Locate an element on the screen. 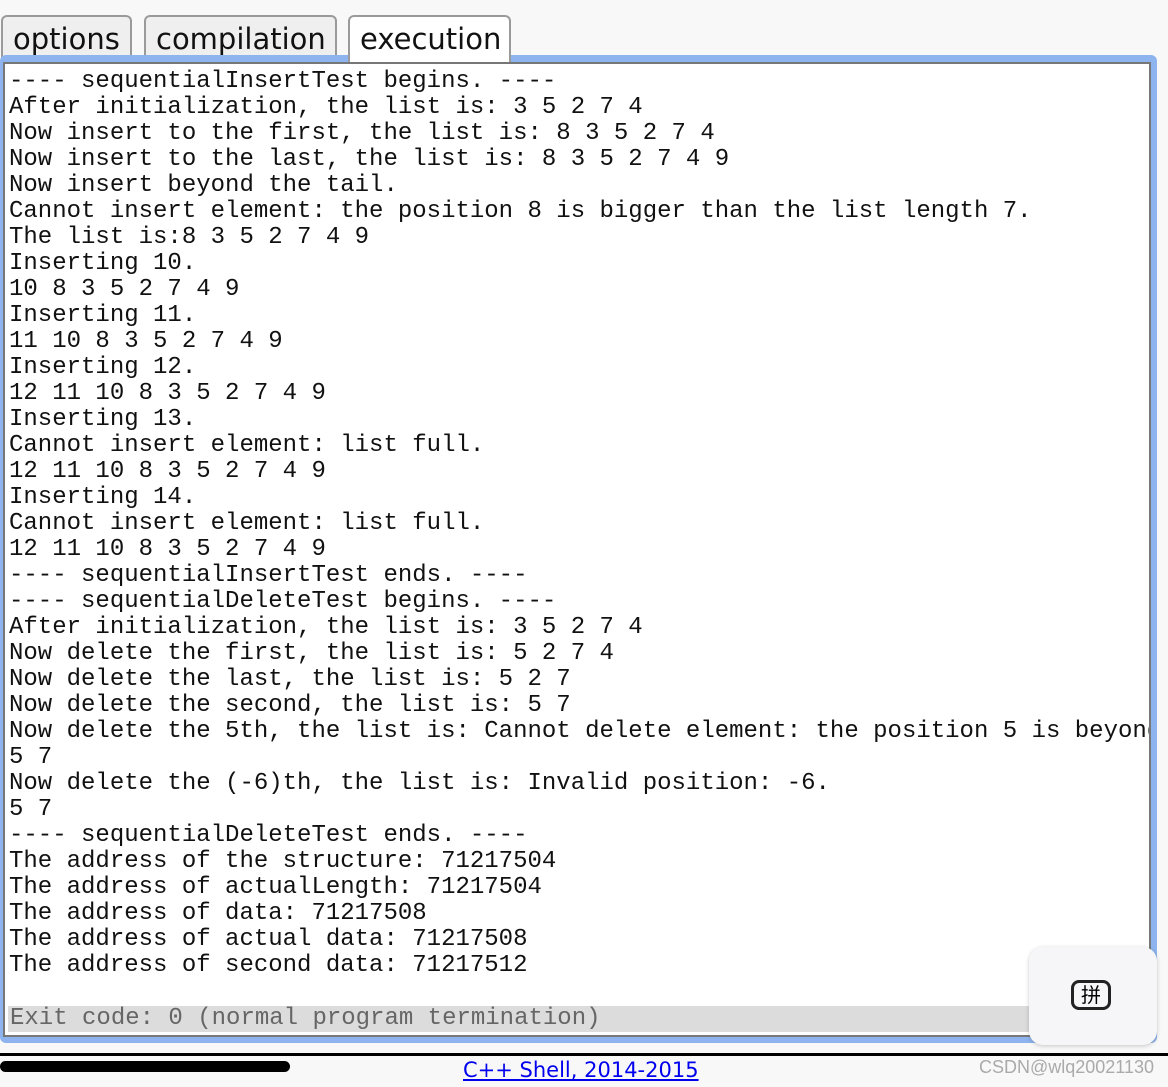 This screenshot has width=1168, height=1087. divider is located at coordinates (584, 1054).